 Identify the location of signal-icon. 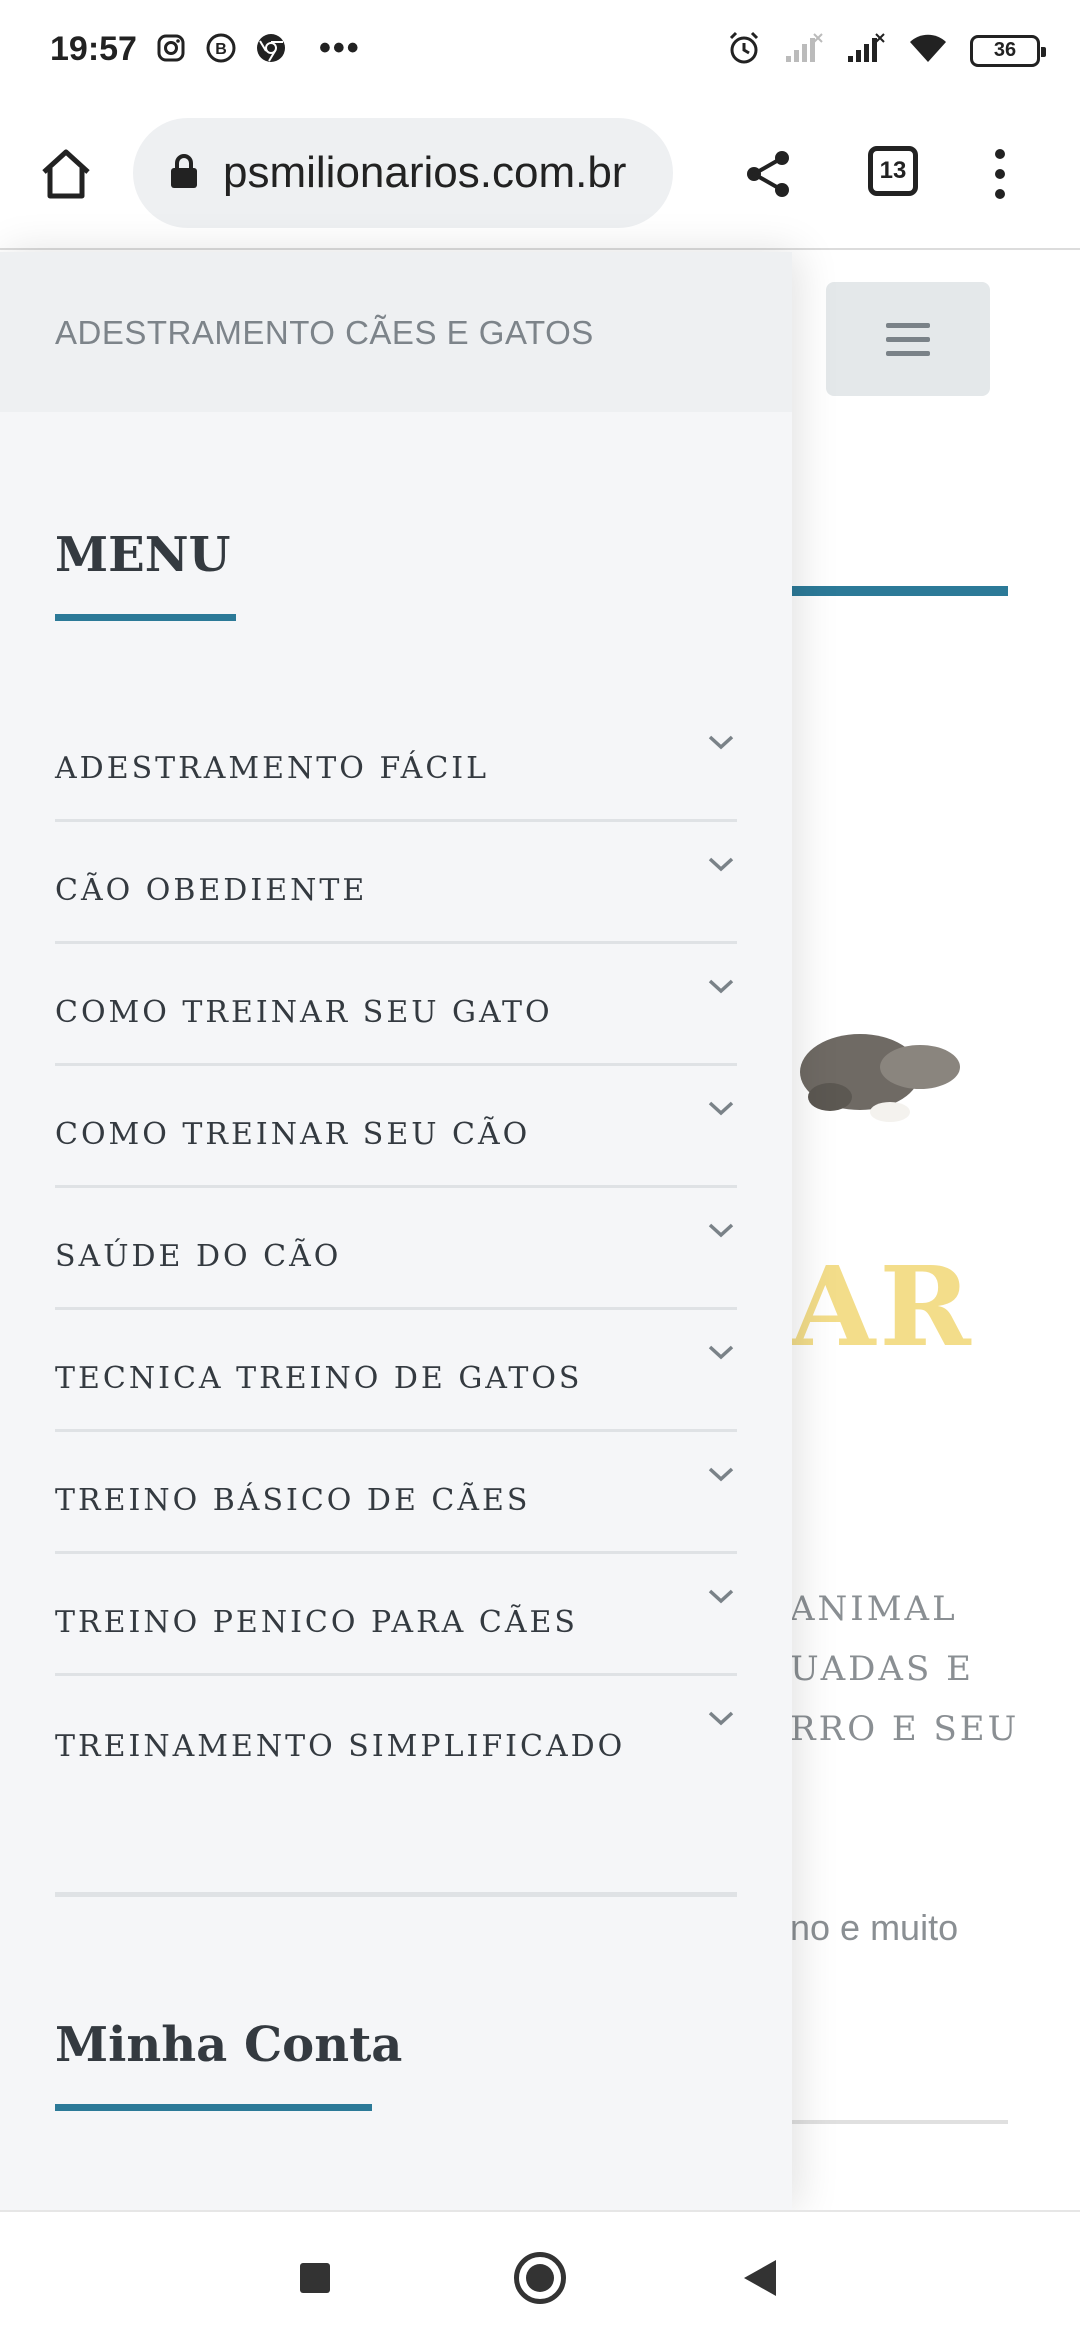
(866, 50).